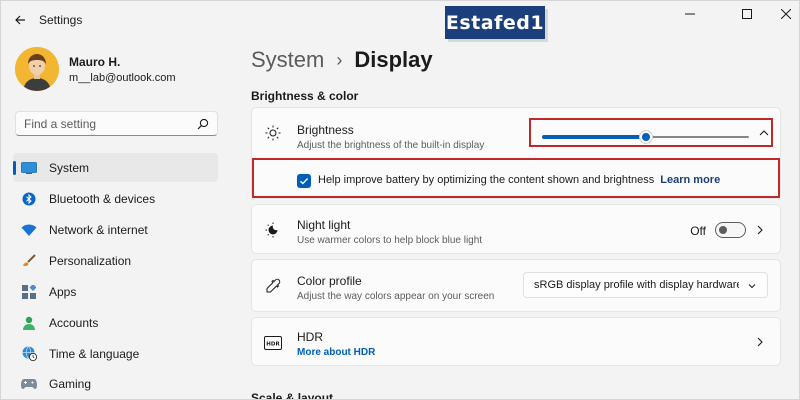  Describe the element at coordinates (29, 198) in the screenshot. I see `bluetooth-icon` at that location.